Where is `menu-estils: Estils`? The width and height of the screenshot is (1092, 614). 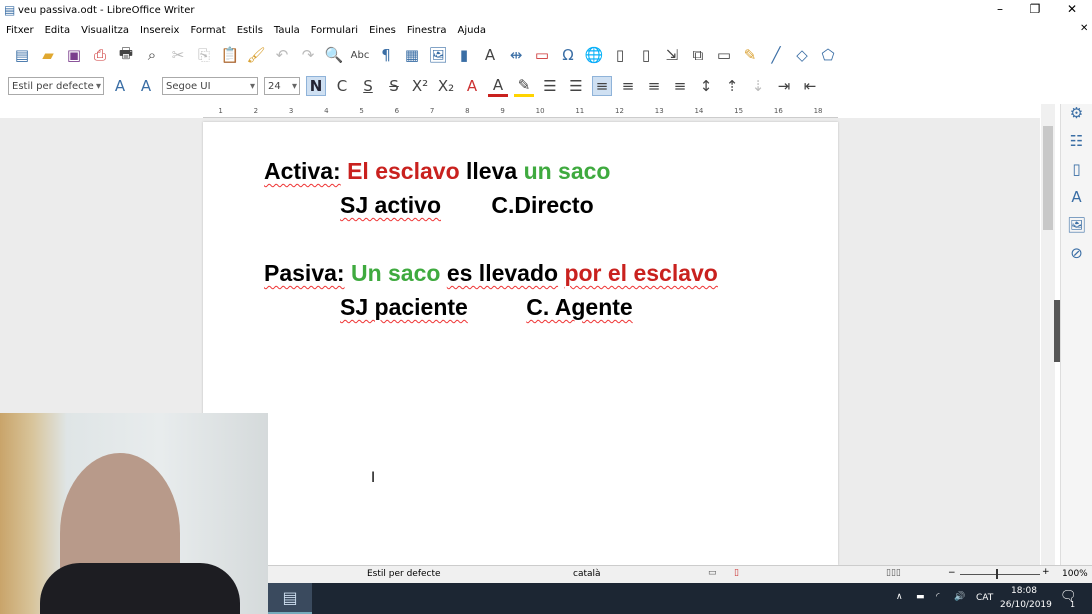 menu-estils: Estils is located at coordinates (250, 30).